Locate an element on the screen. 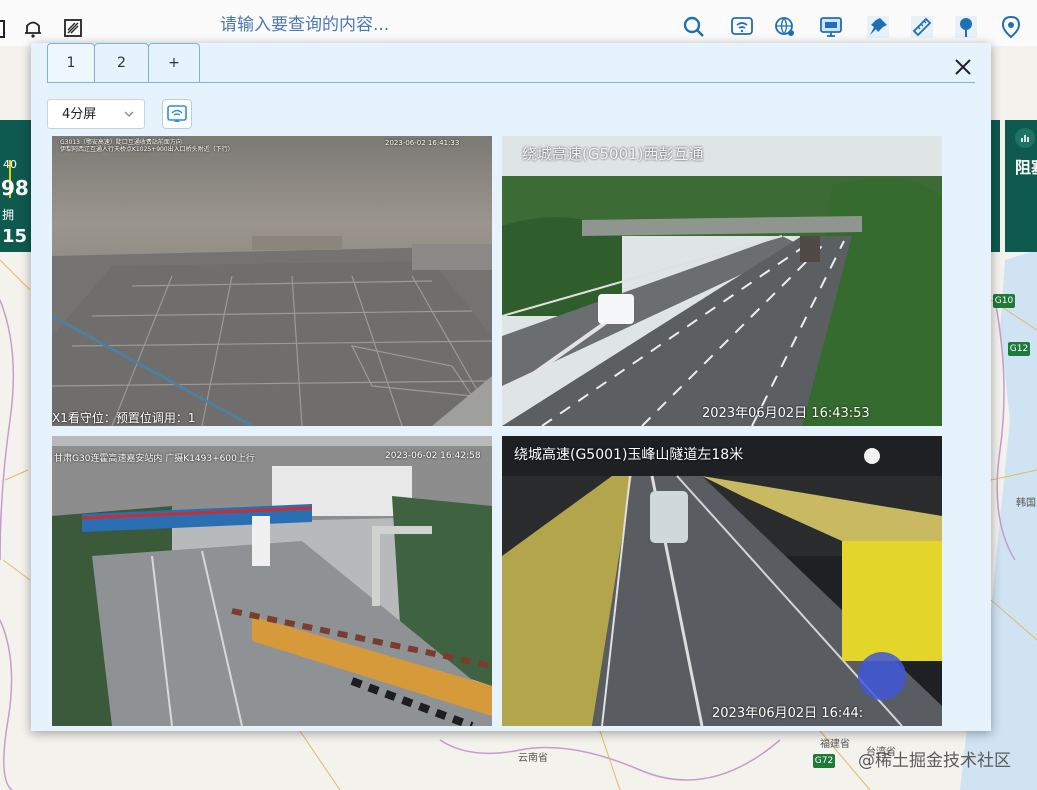 Image resolution: width=1037 pixels, height=790 pixels. tab-1: 1 is located at coordinates (71, 62).